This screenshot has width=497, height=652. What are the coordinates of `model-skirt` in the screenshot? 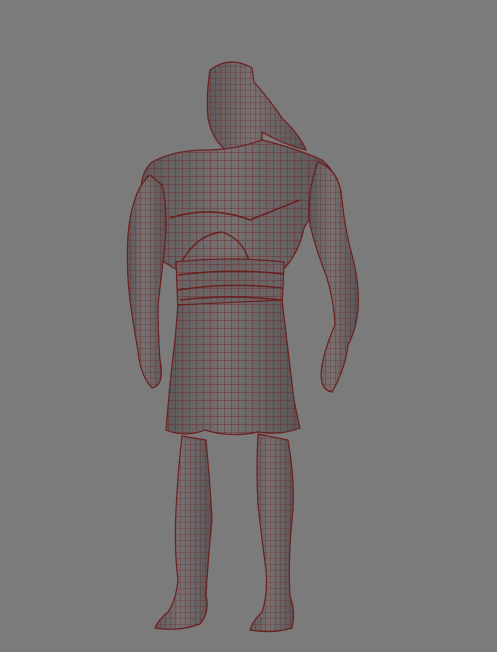 It's located at (233, 367).